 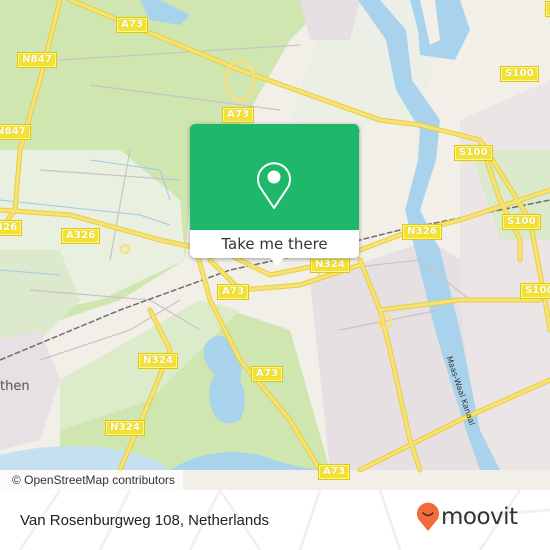 What do you see at coordinates (428, 516) in the screenshot?
I see `moovit-pin-icon` at bounding box center [428, 516].